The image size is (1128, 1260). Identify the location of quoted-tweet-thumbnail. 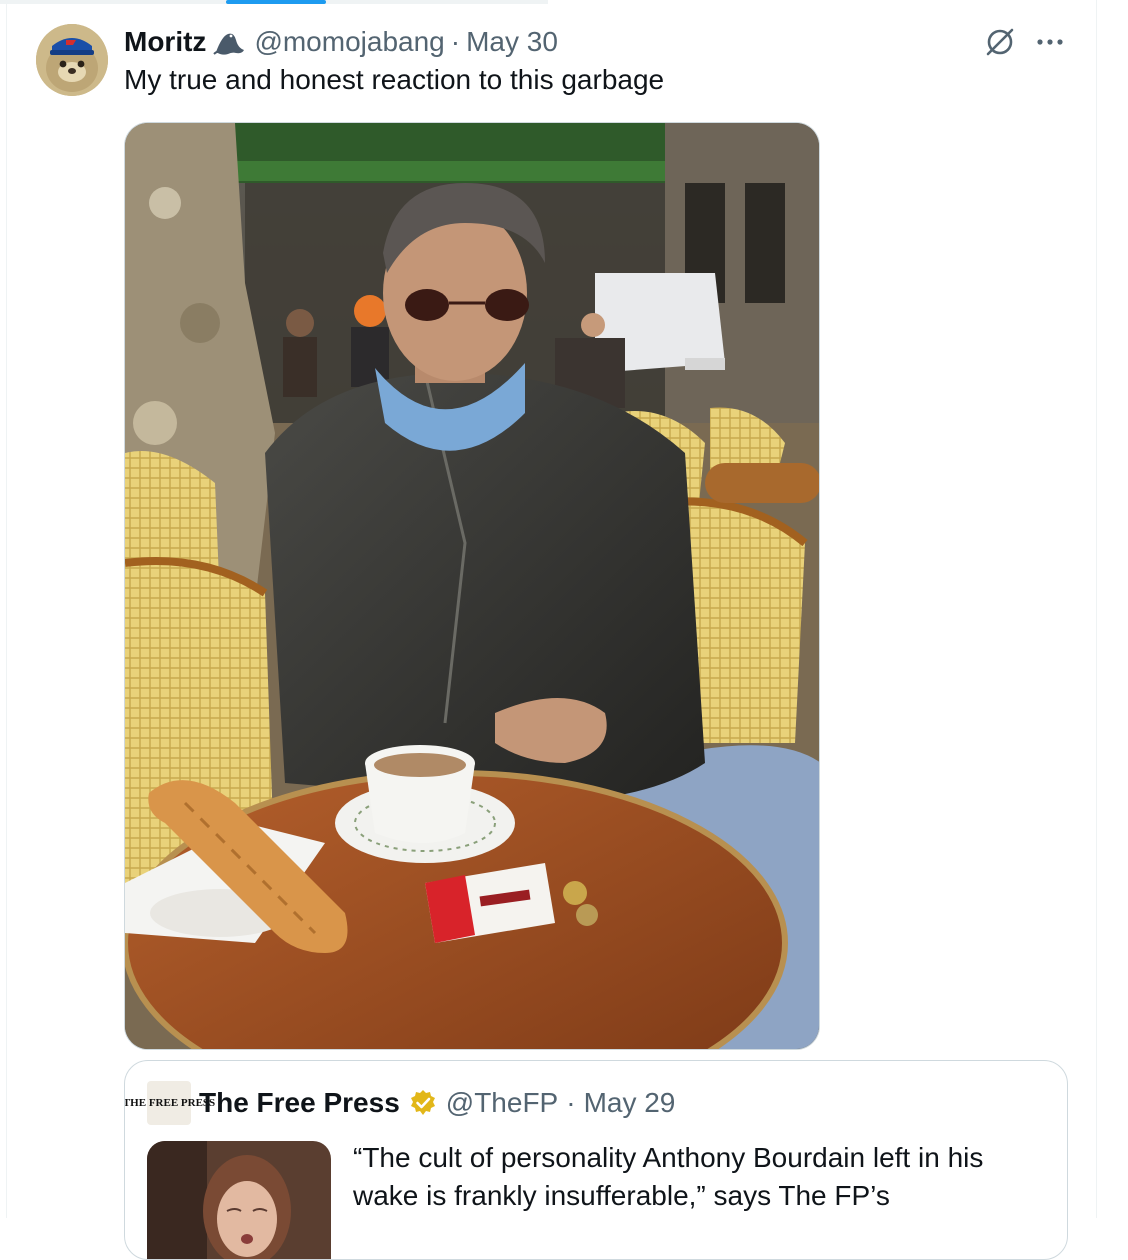
(239, 1200).